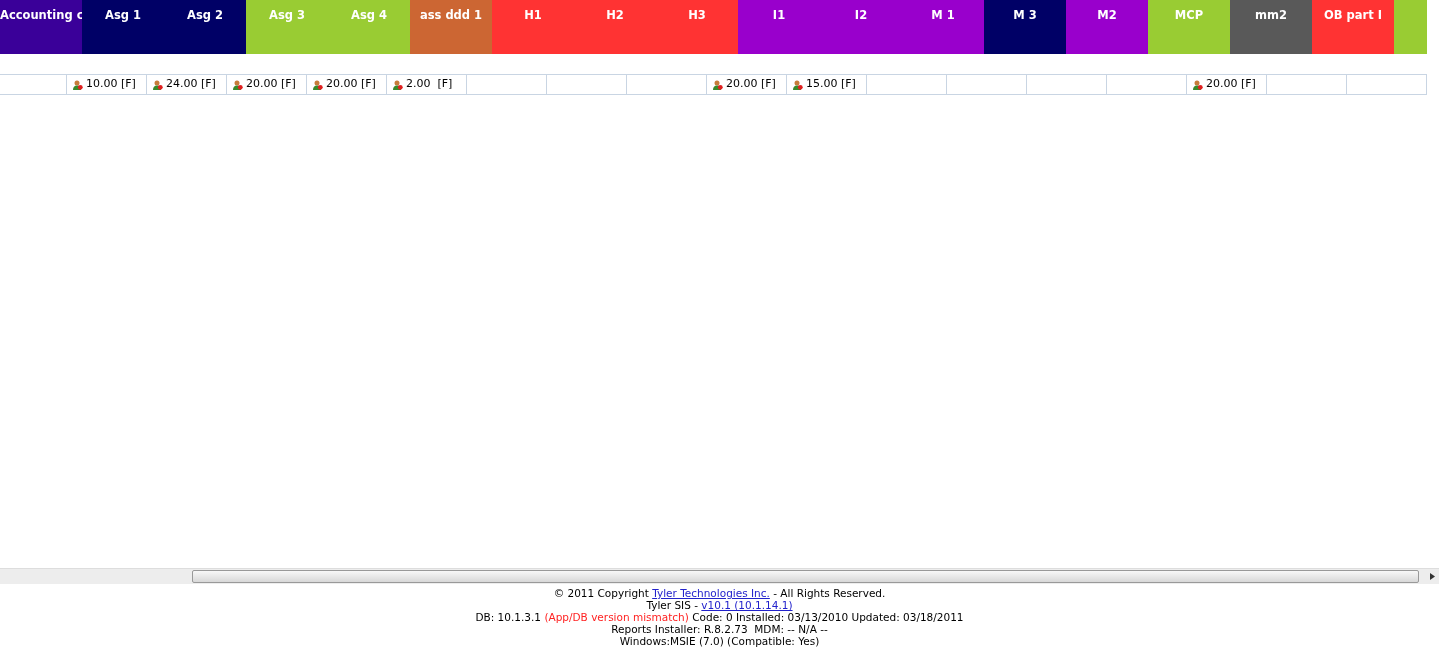  What do you see at coordinates (111, 84) in the screenshot?
I see `score-text: 10.00 [F]` at bounding box center [111, 84].